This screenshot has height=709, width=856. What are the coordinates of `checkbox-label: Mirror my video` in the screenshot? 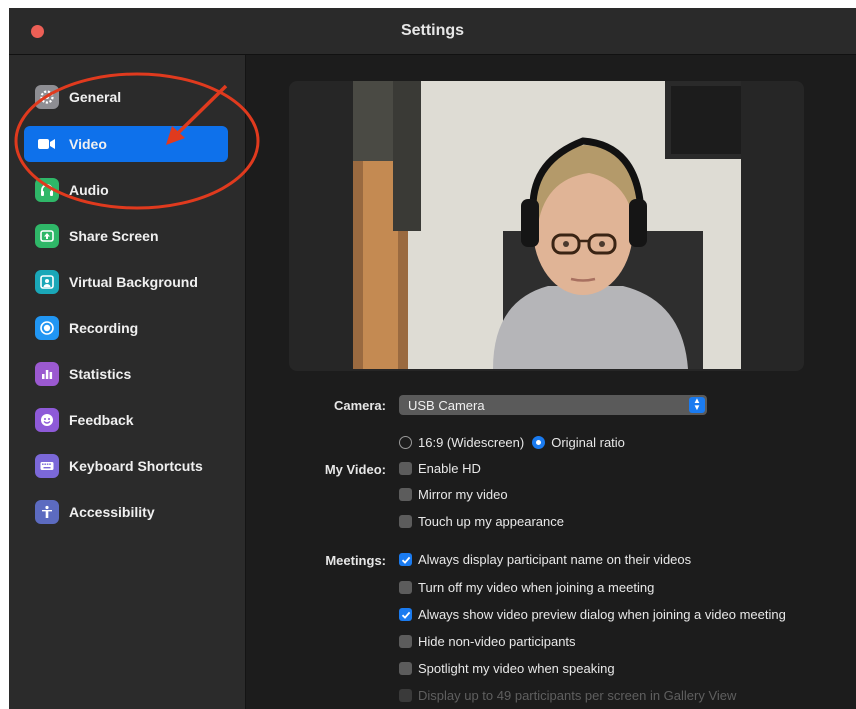 It's located at (463, 494).